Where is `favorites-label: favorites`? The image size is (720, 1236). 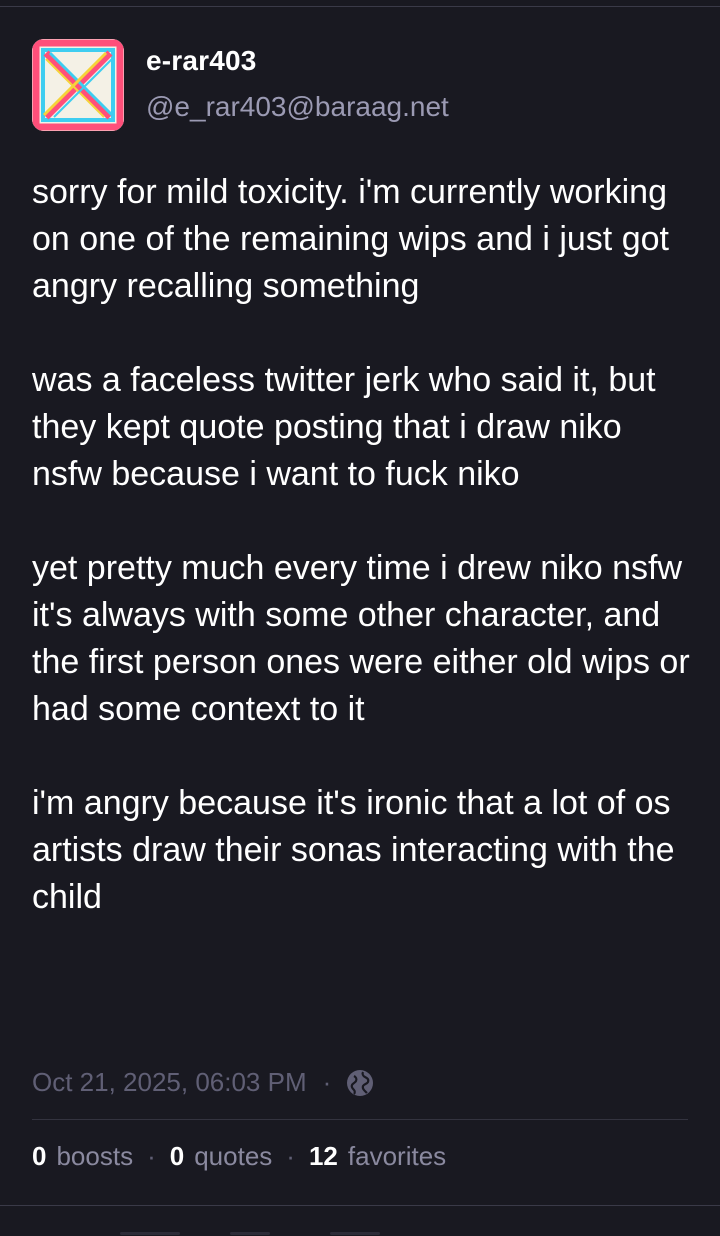
favorites-label: favorites is located at coordinates (397, 1156).